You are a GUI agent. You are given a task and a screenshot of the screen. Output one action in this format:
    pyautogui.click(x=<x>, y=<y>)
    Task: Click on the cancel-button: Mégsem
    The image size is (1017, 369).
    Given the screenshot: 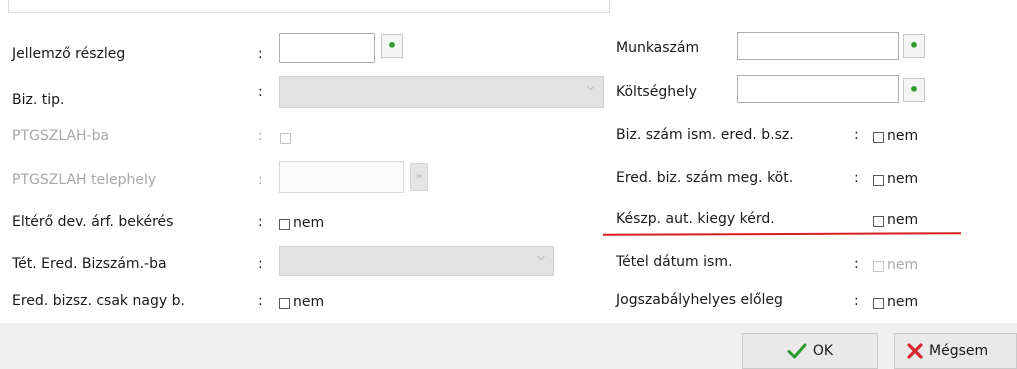 What is the action you would take?
    pyautogui.click(x=955, y=351)
    